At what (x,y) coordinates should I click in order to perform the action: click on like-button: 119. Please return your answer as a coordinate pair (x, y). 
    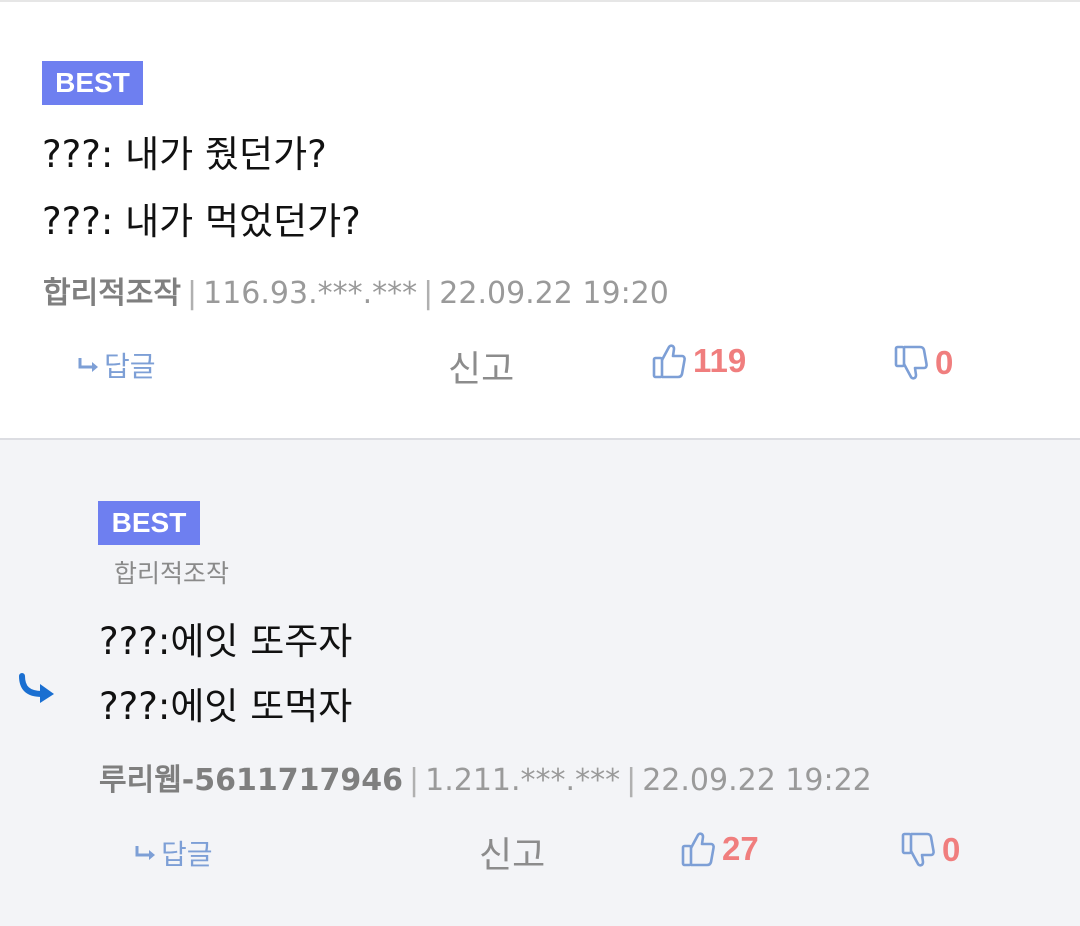
    Looking at the image, I should click on (698, 361).